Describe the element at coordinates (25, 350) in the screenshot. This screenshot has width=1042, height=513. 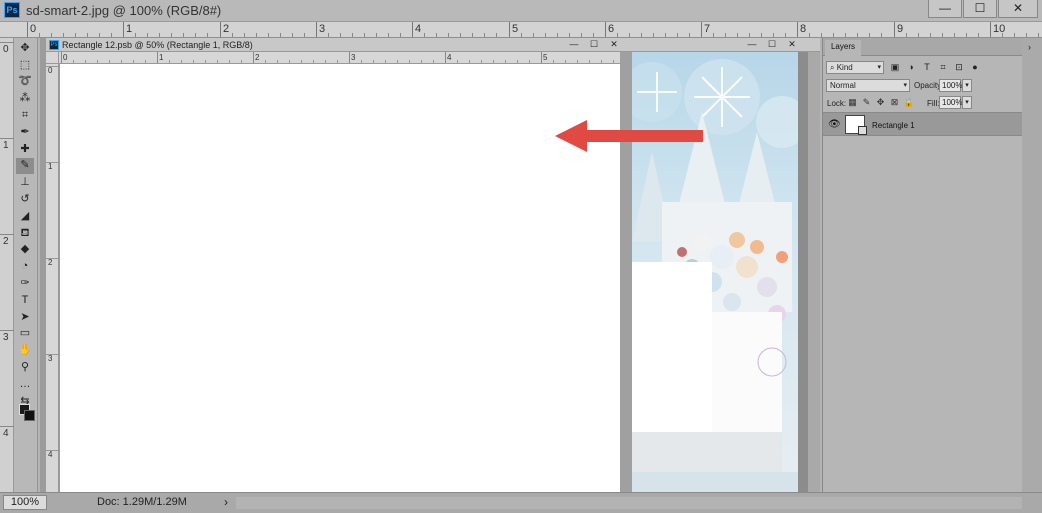
I see `hand-tool-icon: ✋` at that location.